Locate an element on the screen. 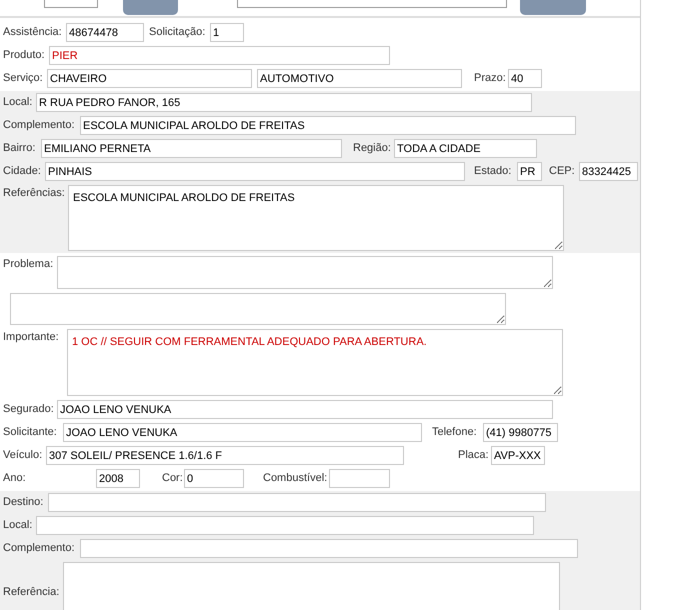  text-field: PIER is located at coordinates (219, 55).